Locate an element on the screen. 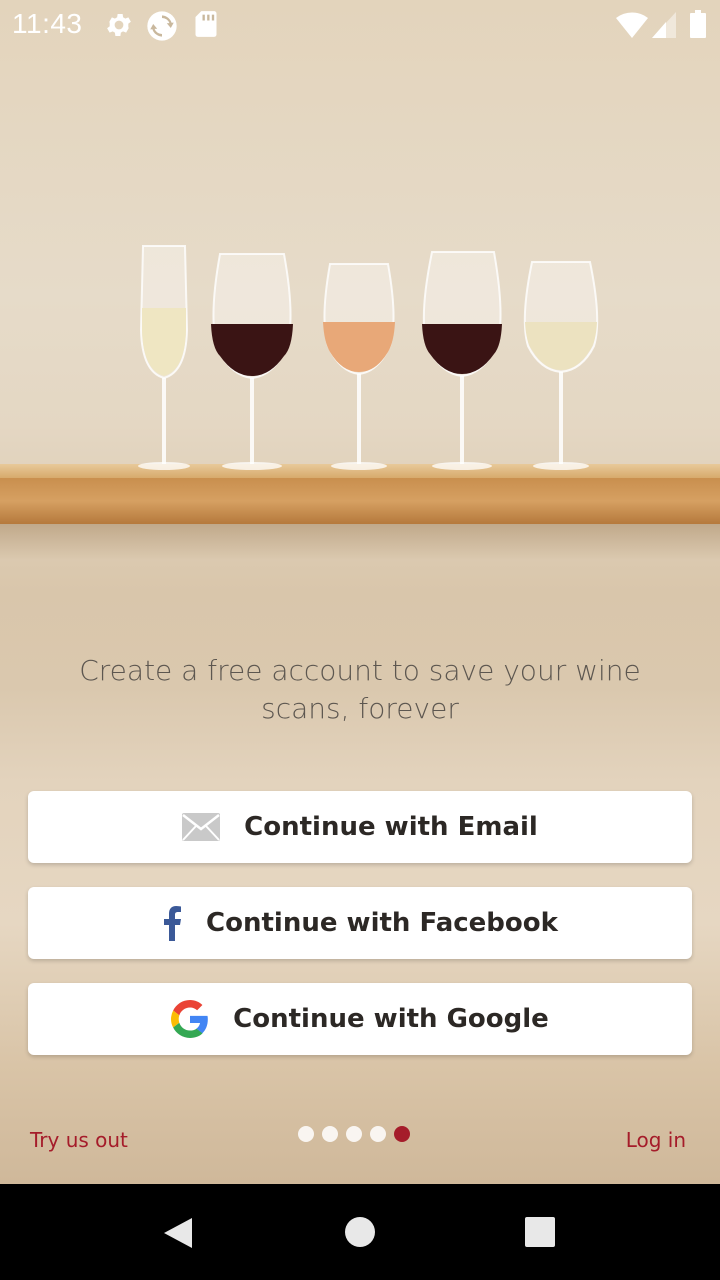 The width and height of the screenshot is (720, 1280). back-icon is located at coordinates (178, 1235).